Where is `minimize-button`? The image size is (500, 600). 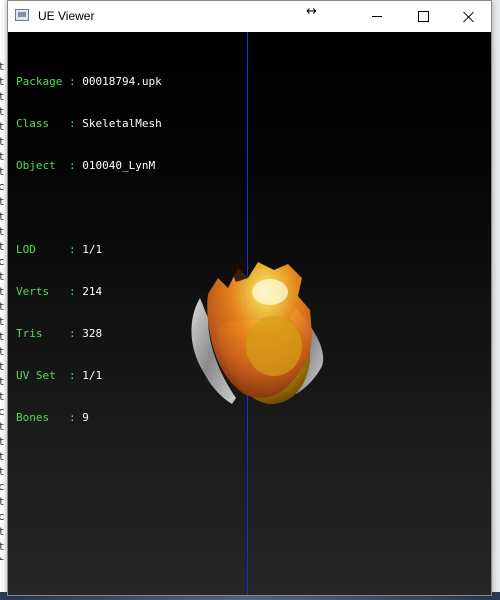 minimize-button is located at coordinates (377, 16).